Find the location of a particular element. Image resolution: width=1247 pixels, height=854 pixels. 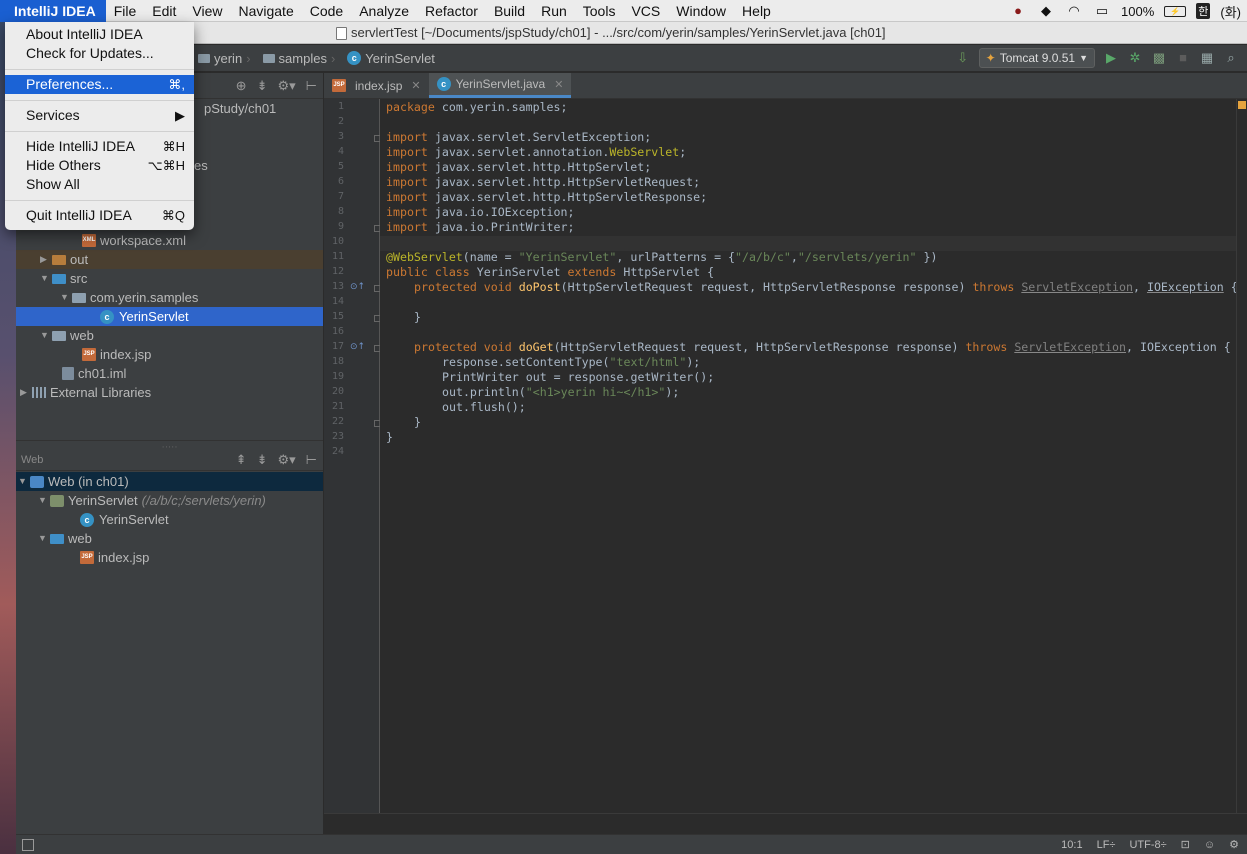

run-configuration-select: ✦ Tomcat 9.0.51 ▼ is located at coordinates (1036, 58).